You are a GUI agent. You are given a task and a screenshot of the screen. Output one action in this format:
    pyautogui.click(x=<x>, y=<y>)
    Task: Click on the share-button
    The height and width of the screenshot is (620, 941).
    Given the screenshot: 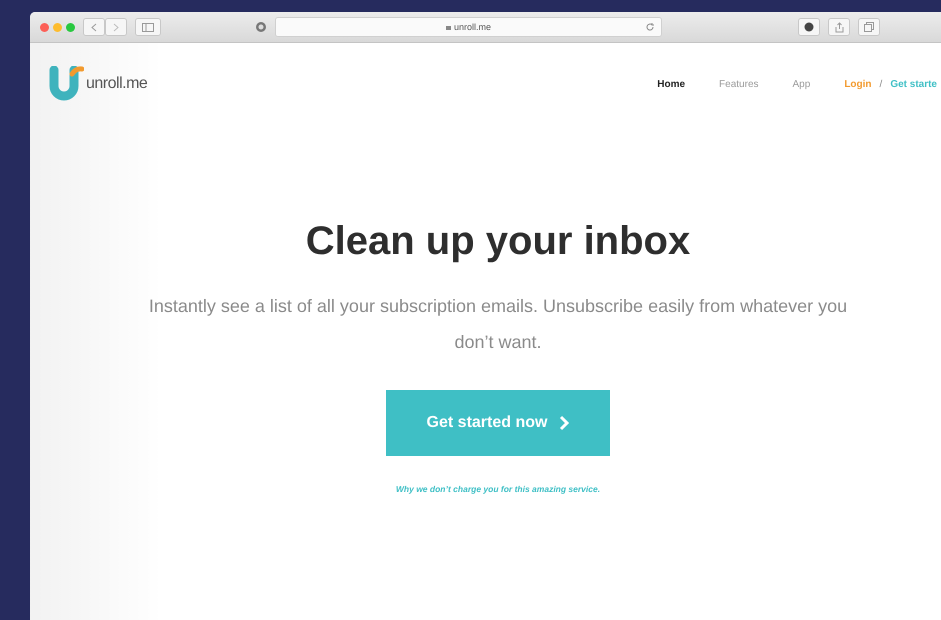 What is the action you would take?
    pyautogui.click(x=839, y=27)
    